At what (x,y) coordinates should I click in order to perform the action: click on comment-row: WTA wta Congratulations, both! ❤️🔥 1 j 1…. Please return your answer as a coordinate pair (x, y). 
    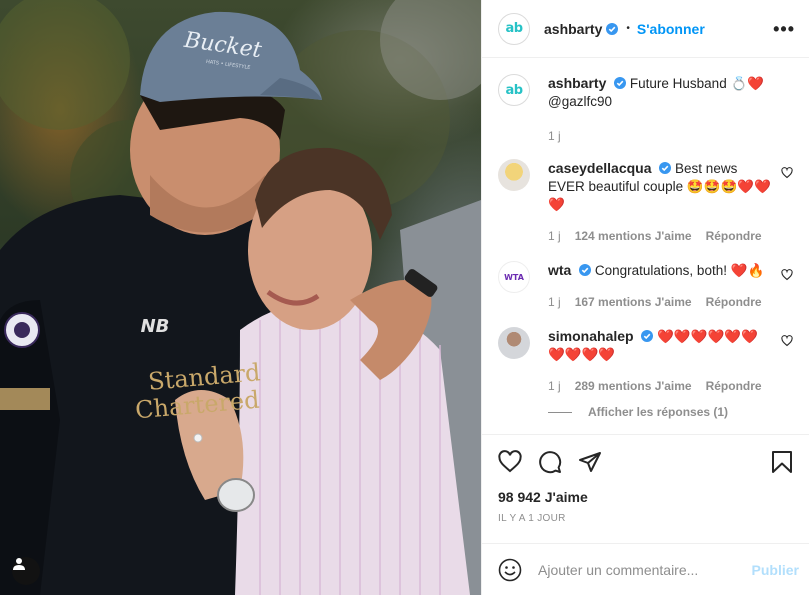
    Looking at the image, I should click on (645, 286).